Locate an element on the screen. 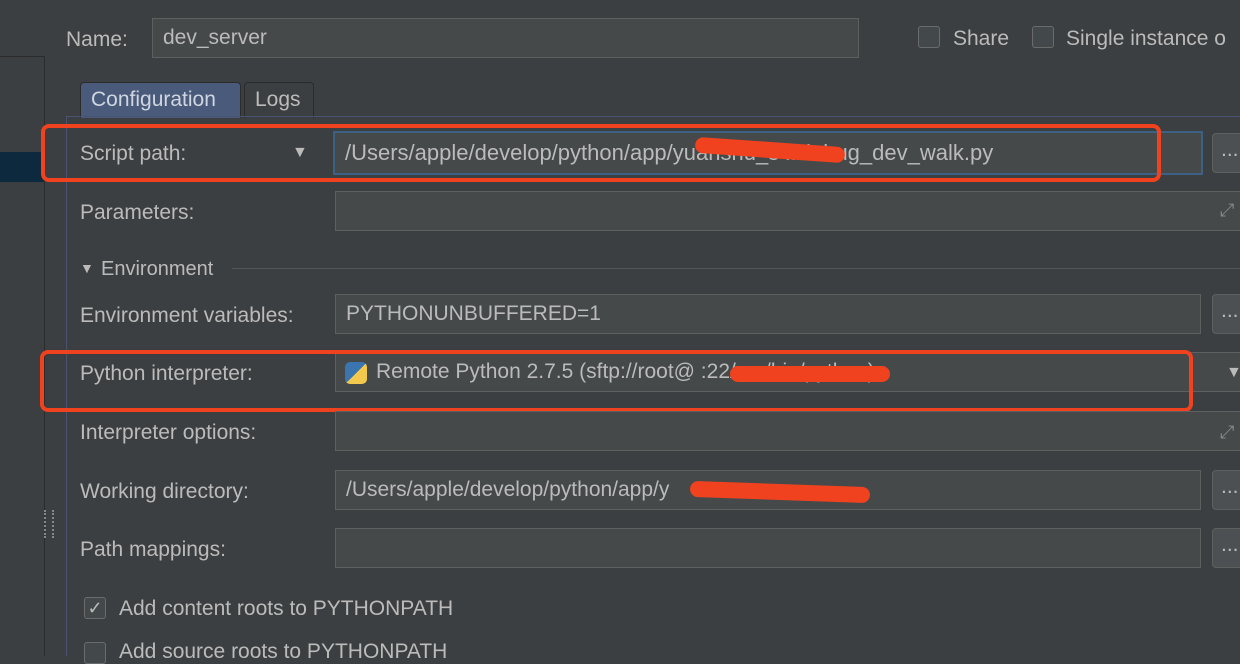  interpreter-options-input is located at coordinates (787, 431).